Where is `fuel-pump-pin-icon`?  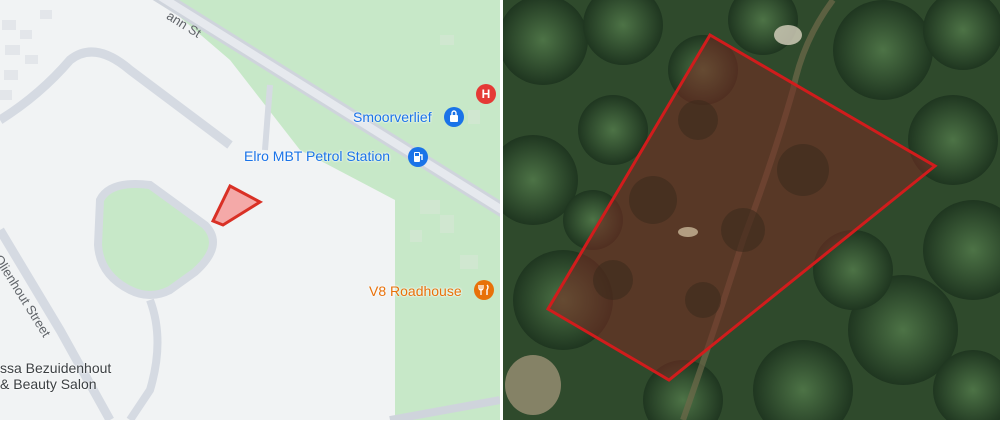
fuel-pump-pin-icon is located at coordinates (418, 157).